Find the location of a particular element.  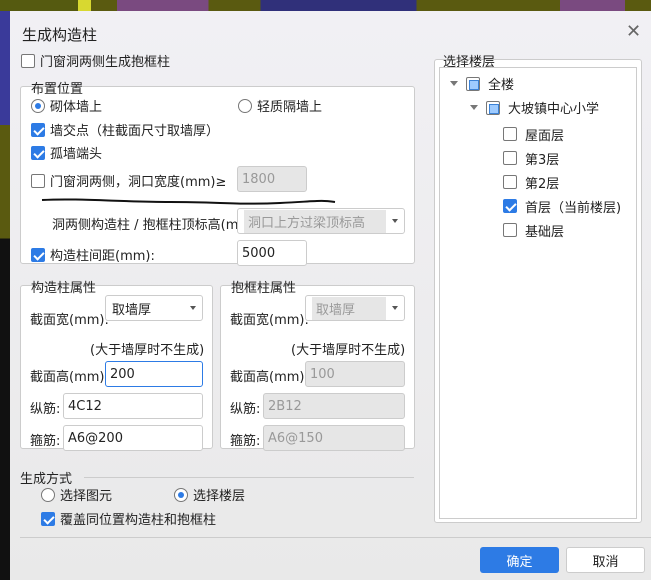

column-long-input: 4C12 is located at coordinates (133, 406).